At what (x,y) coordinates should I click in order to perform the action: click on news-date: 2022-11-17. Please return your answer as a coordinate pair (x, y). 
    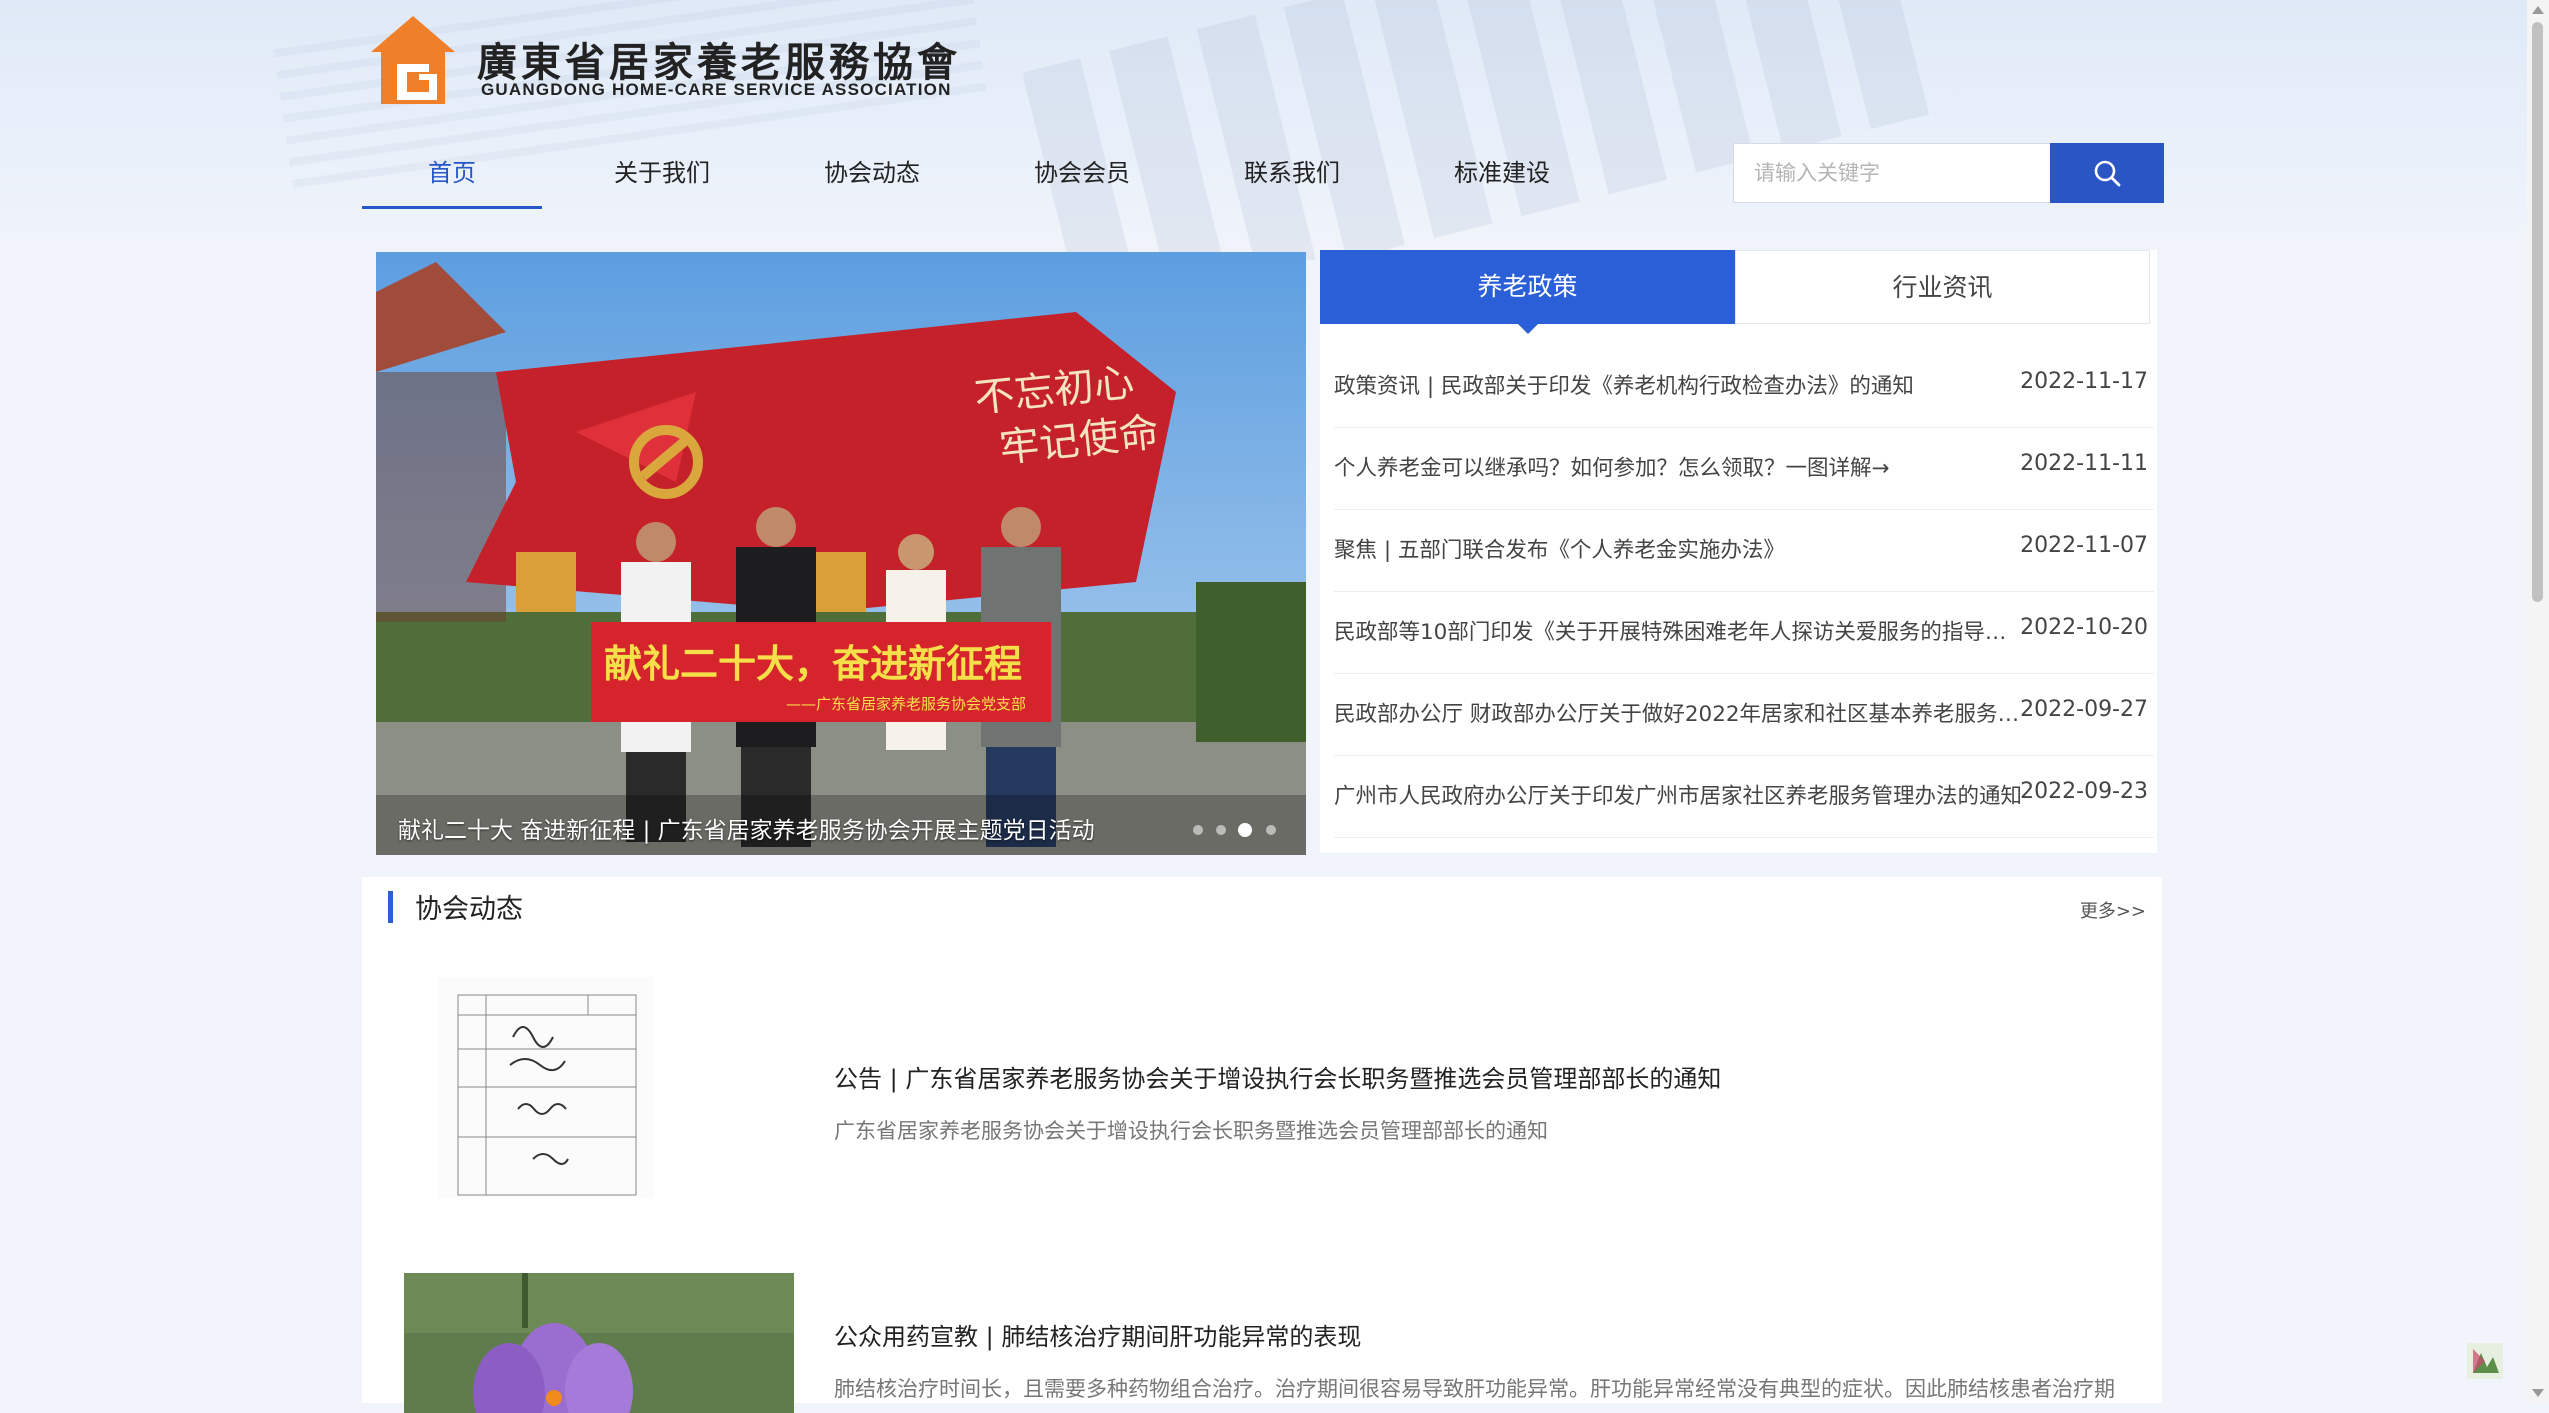
    Looking at the image, I should click on (2084, 381).